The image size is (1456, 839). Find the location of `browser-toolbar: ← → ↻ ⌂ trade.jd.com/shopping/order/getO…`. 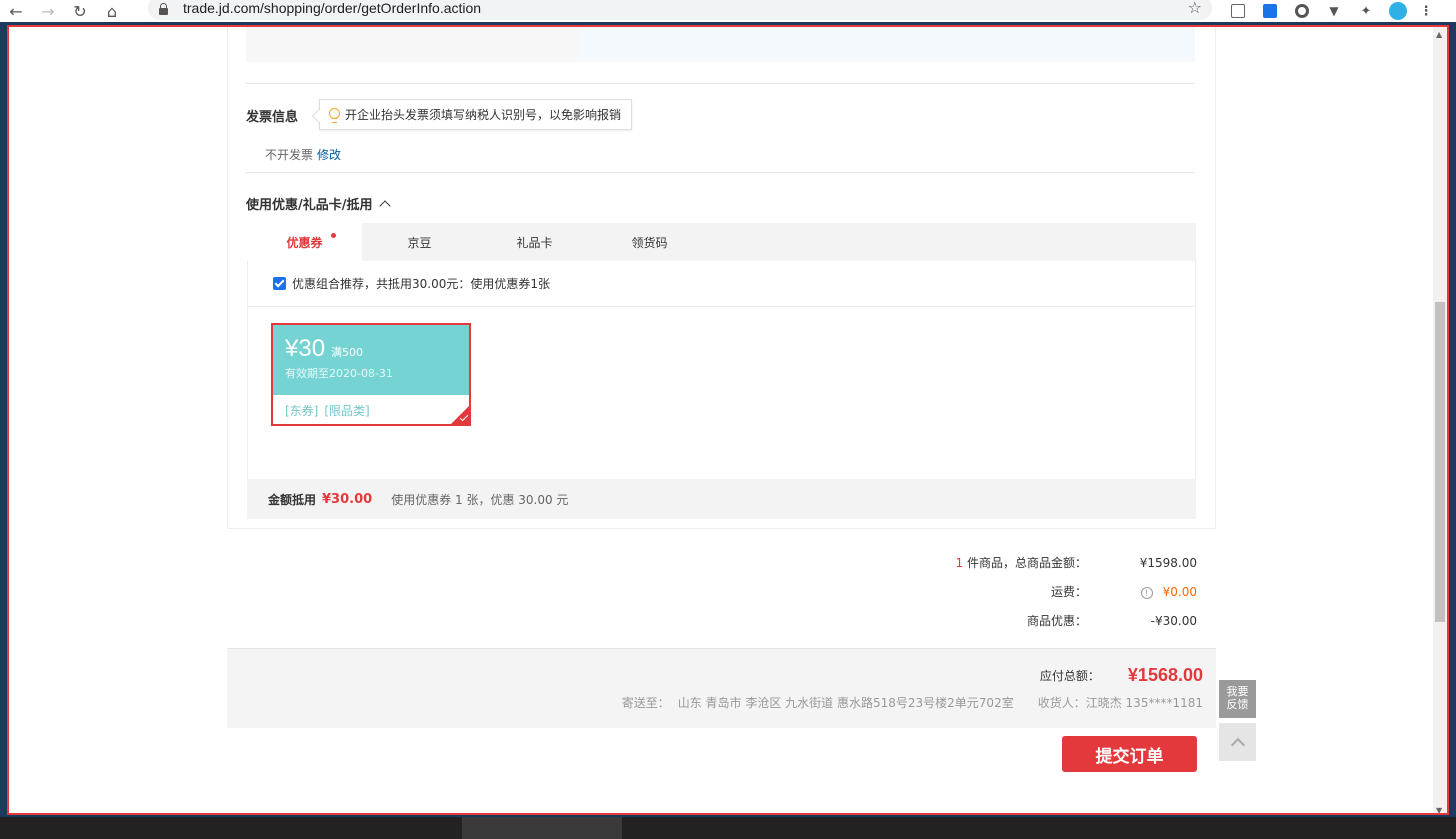

browser-toolbar: ← → ↻ ⌂ trade.jd.com/shopping/order/getO… is located at coordinates (728, 11).